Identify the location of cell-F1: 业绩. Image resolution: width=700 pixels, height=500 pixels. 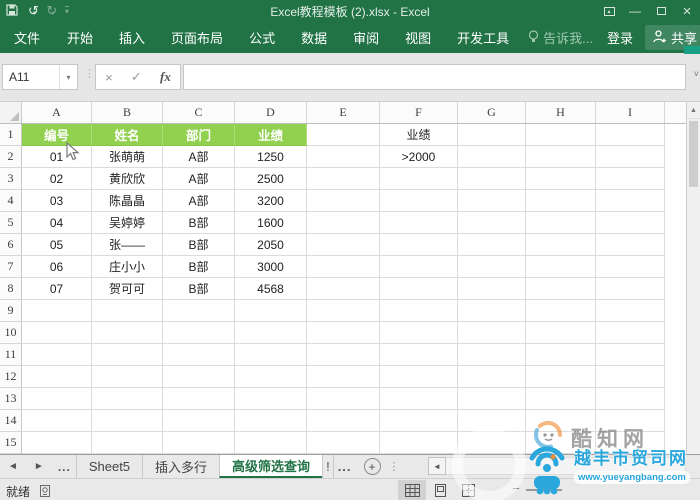
(419, 135).